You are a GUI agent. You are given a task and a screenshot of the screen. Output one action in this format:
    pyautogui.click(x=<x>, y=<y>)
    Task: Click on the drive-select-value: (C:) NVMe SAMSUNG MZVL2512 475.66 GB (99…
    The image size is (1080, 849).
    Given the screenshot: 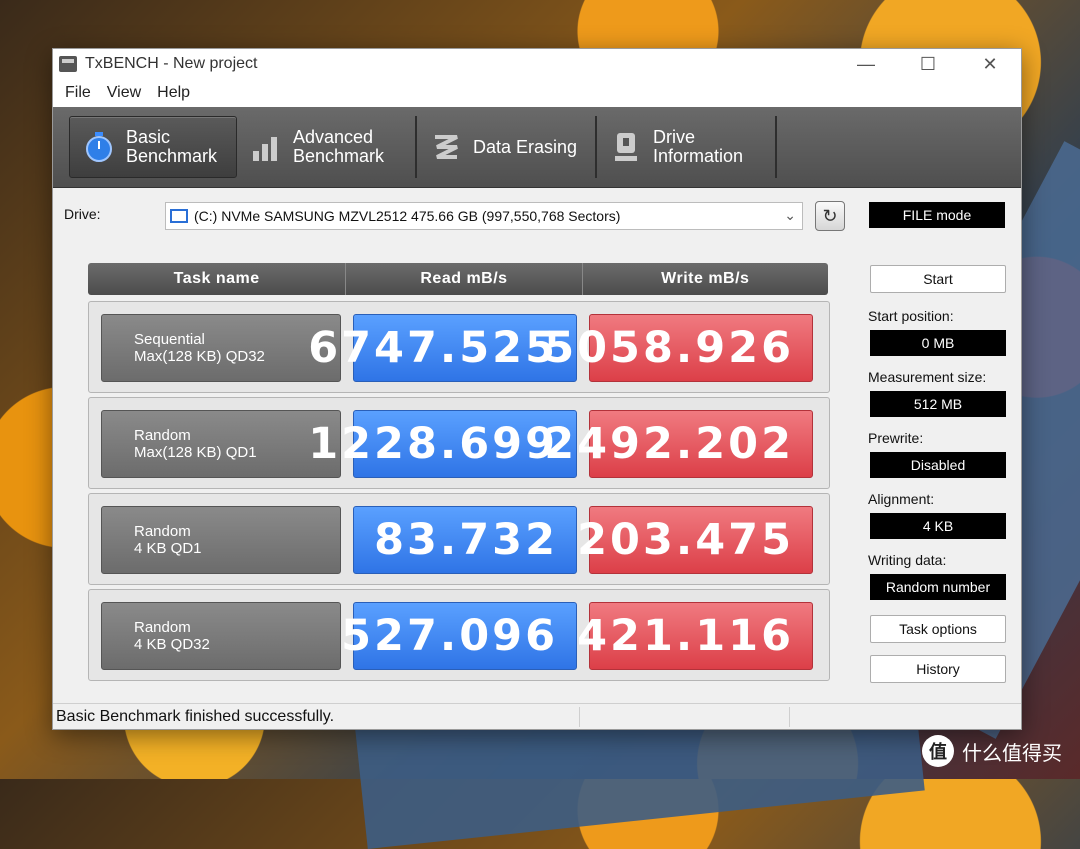 What is the action you would take?
    pyautogui.click(x=407, y=216)
    